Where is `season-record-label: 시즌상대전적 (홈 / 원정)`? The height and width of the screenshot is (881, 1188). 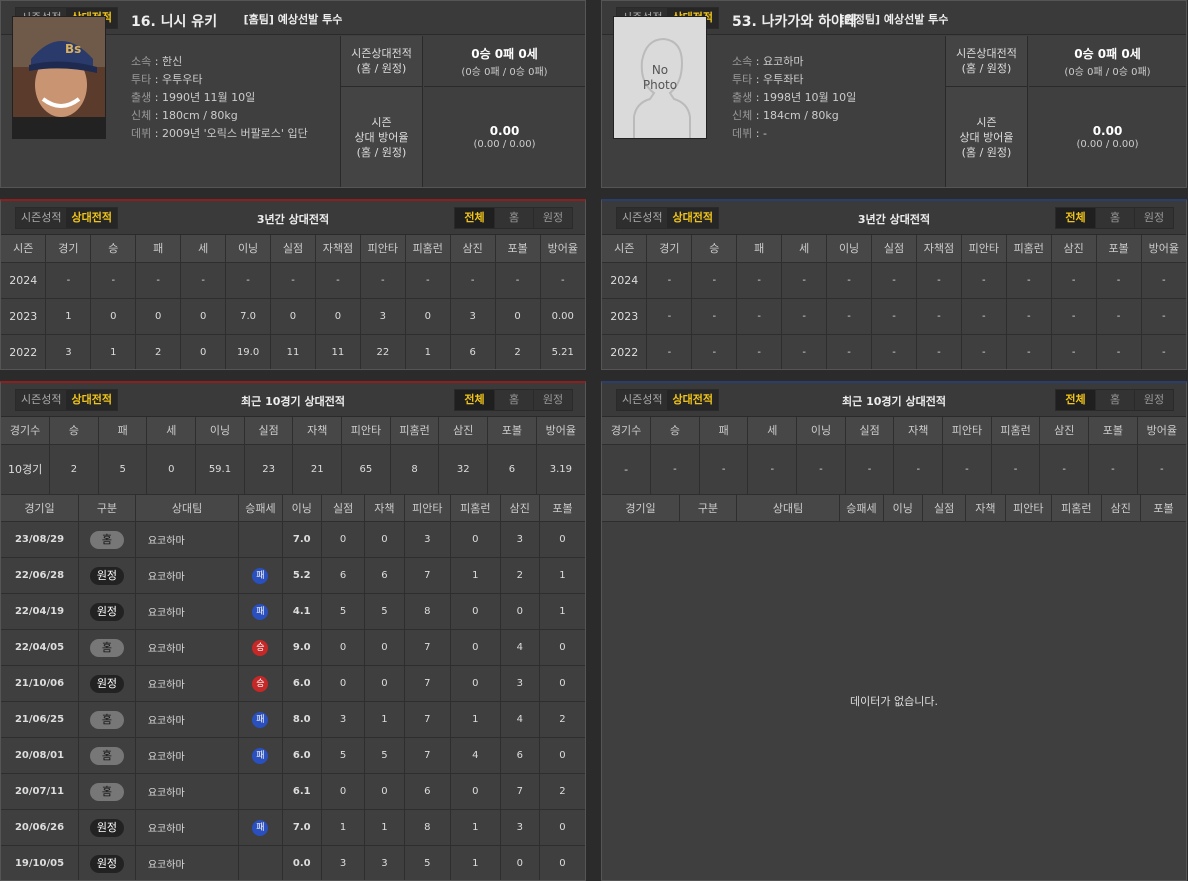 season-record-label: 시즌상대전적 (홈 / 원정) is located at coordinates (382, 61).